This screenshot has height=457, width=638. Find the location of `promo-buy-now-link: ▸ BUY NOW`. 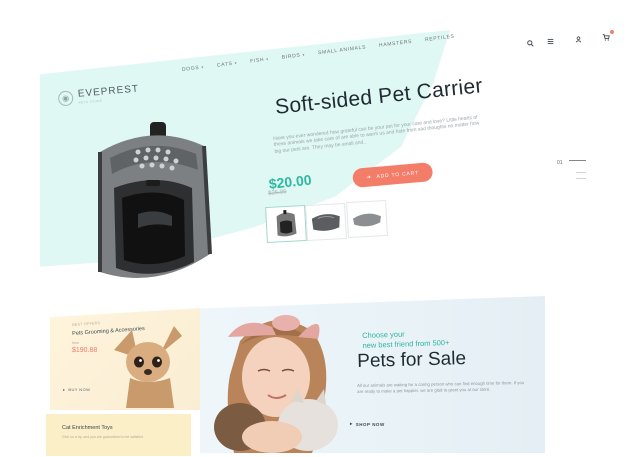

promo-buy-now-link: ▸ BUY NOW is located at coordinates (76, 389).